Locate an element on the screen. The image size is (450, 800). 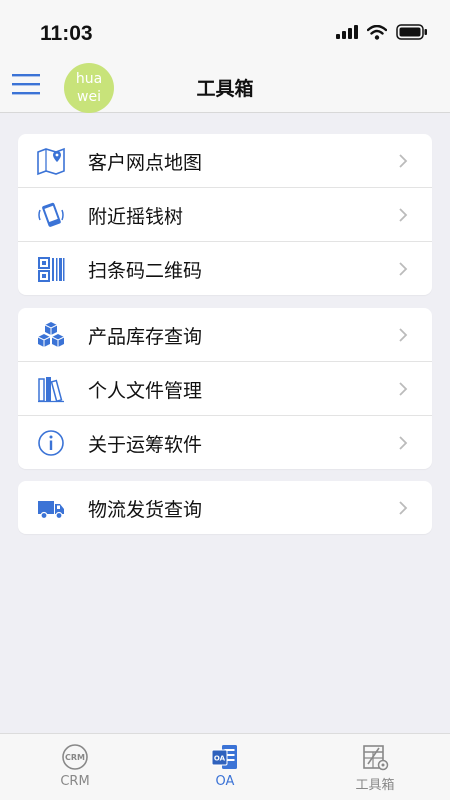
tab-label: 工具箱 is located at coordinates (375, 785).